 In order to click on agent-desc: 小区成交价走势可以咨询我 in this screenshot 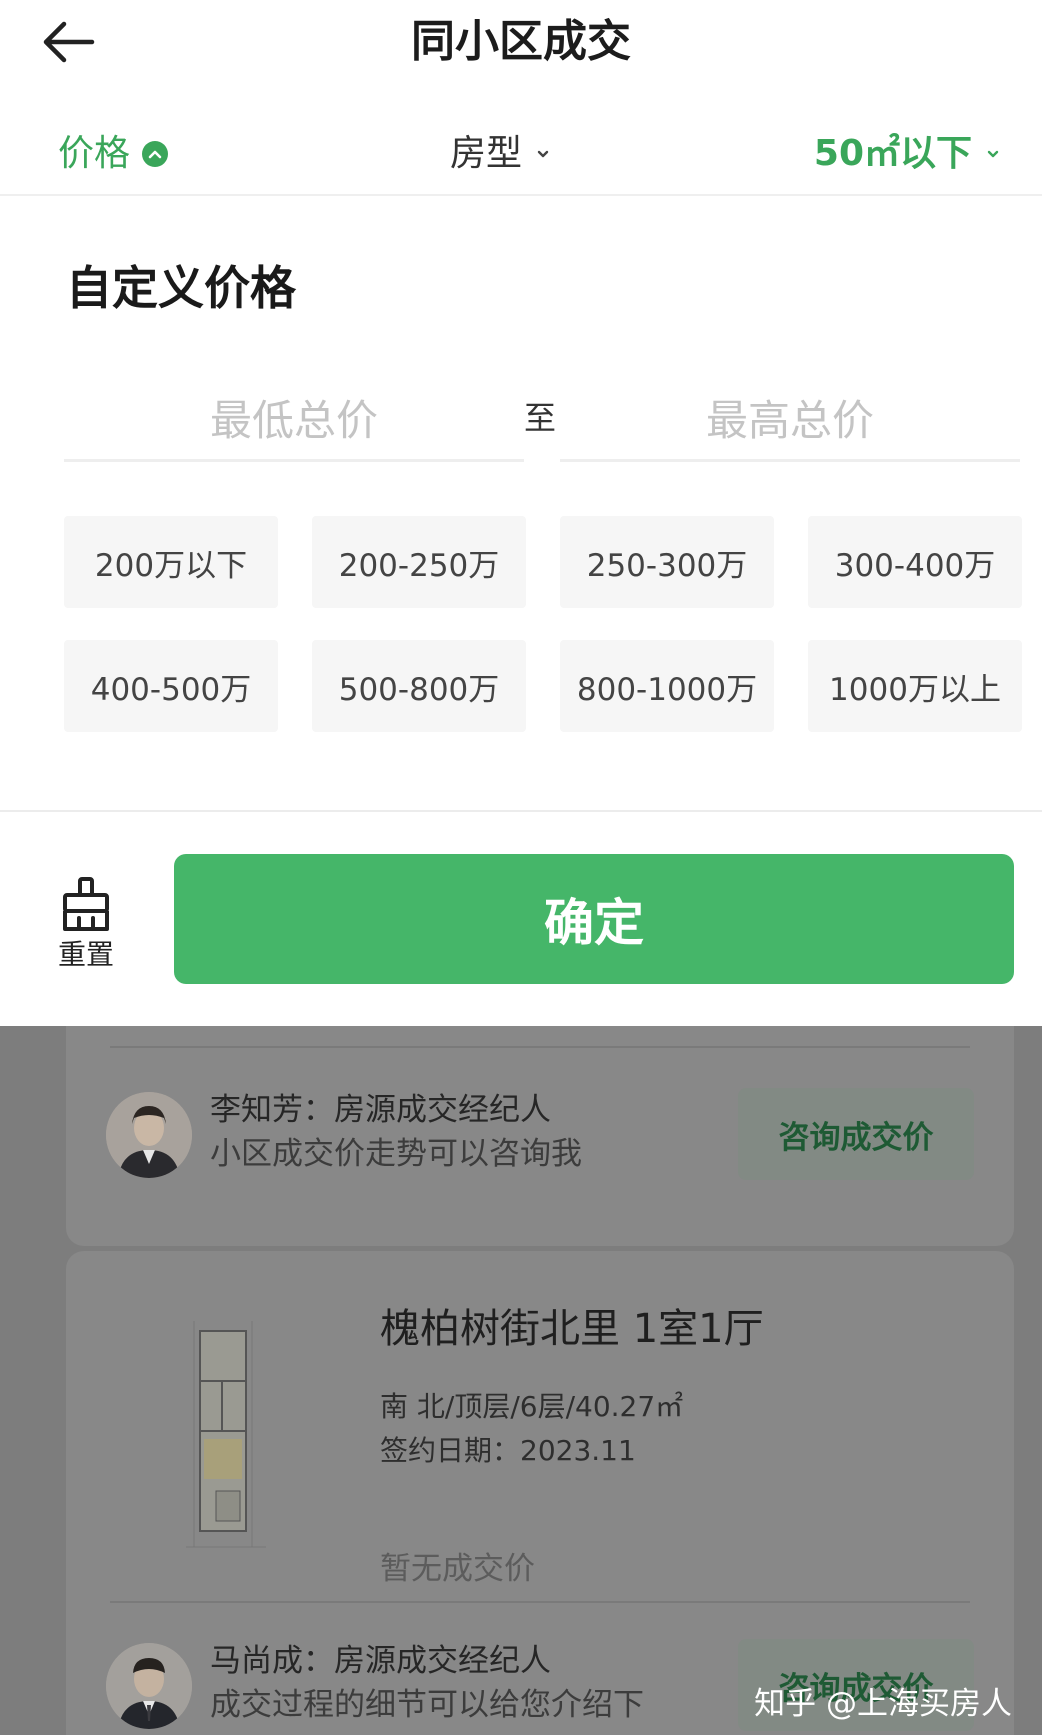, I will do `click(396, 1154)`.